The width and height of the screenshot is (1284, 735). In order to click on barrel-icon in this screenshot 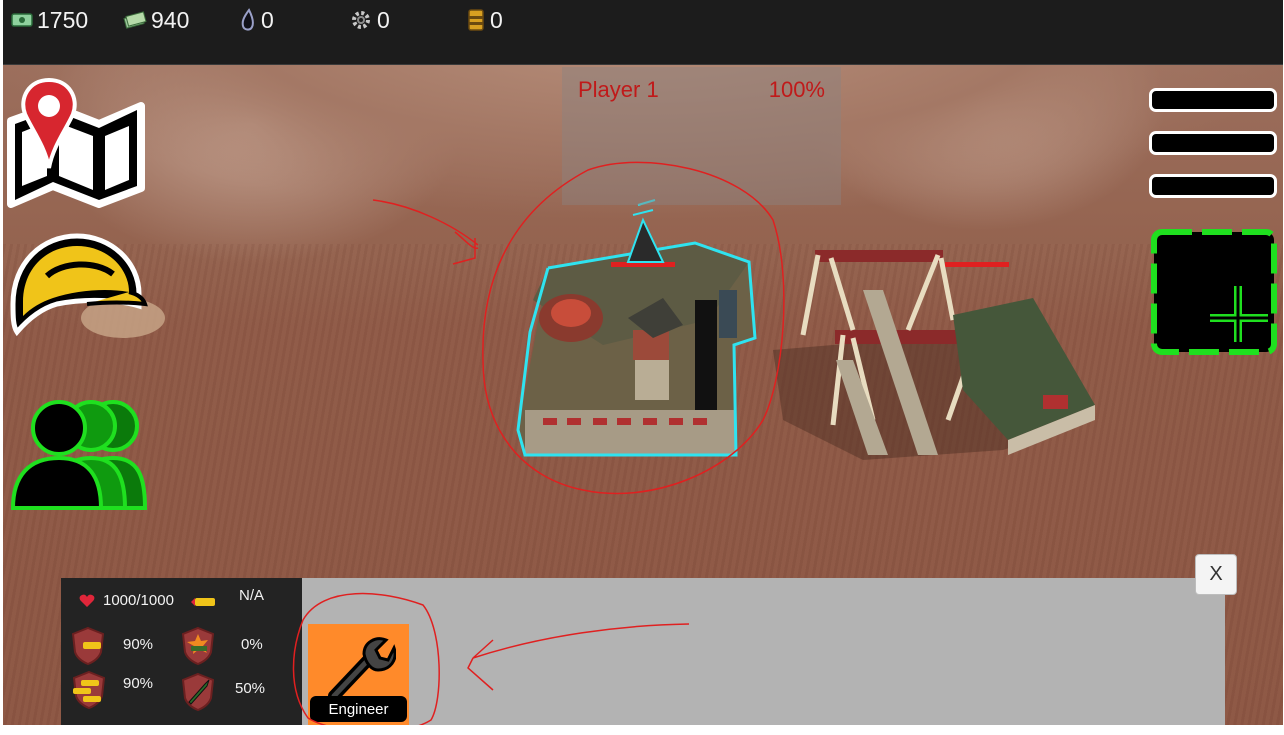, I will do `click(476, 20)`.